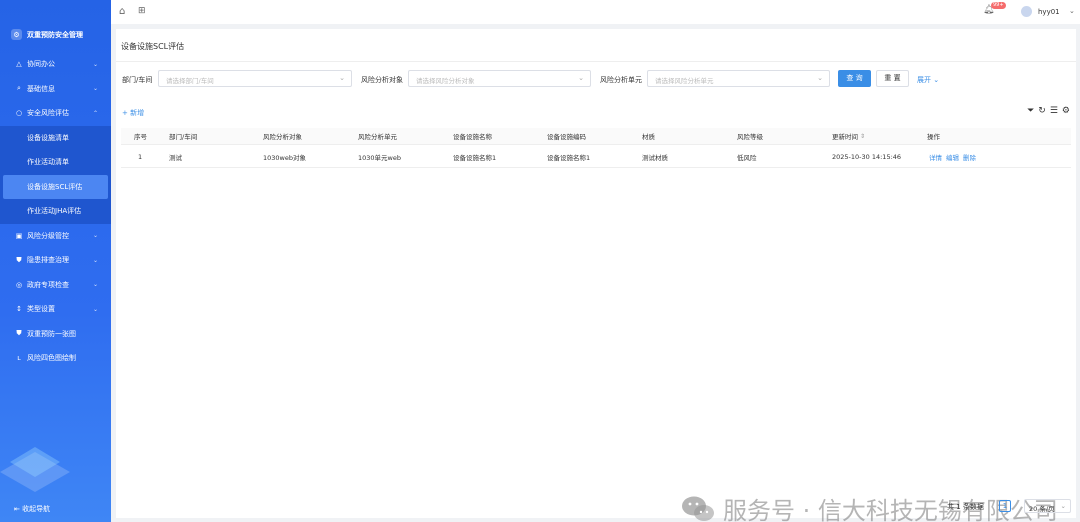 This screenshot has height=522, width=1080. I want to click on sidebar-item-label: 政府专项检查, so click(48, 284).